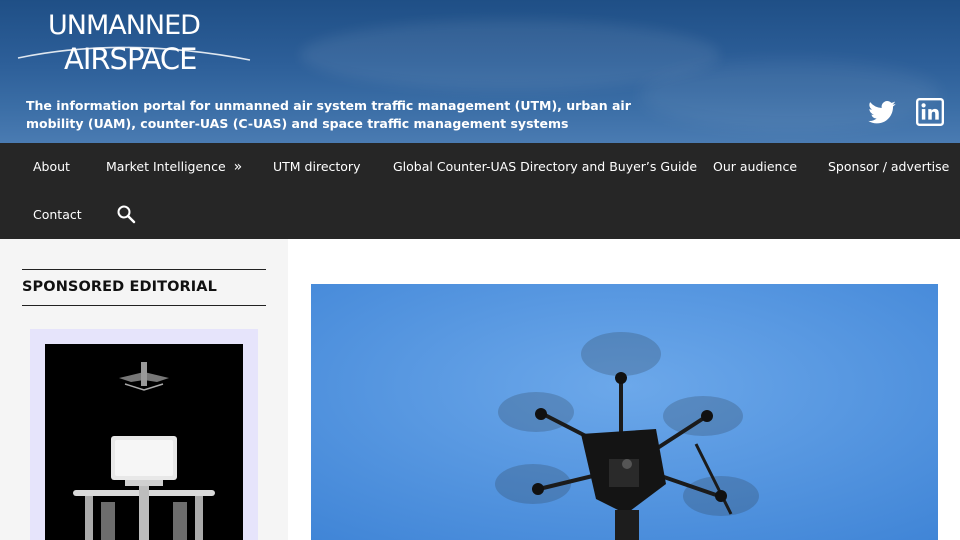  I want to click on sponsored-ad-banner, so click(144, 442).